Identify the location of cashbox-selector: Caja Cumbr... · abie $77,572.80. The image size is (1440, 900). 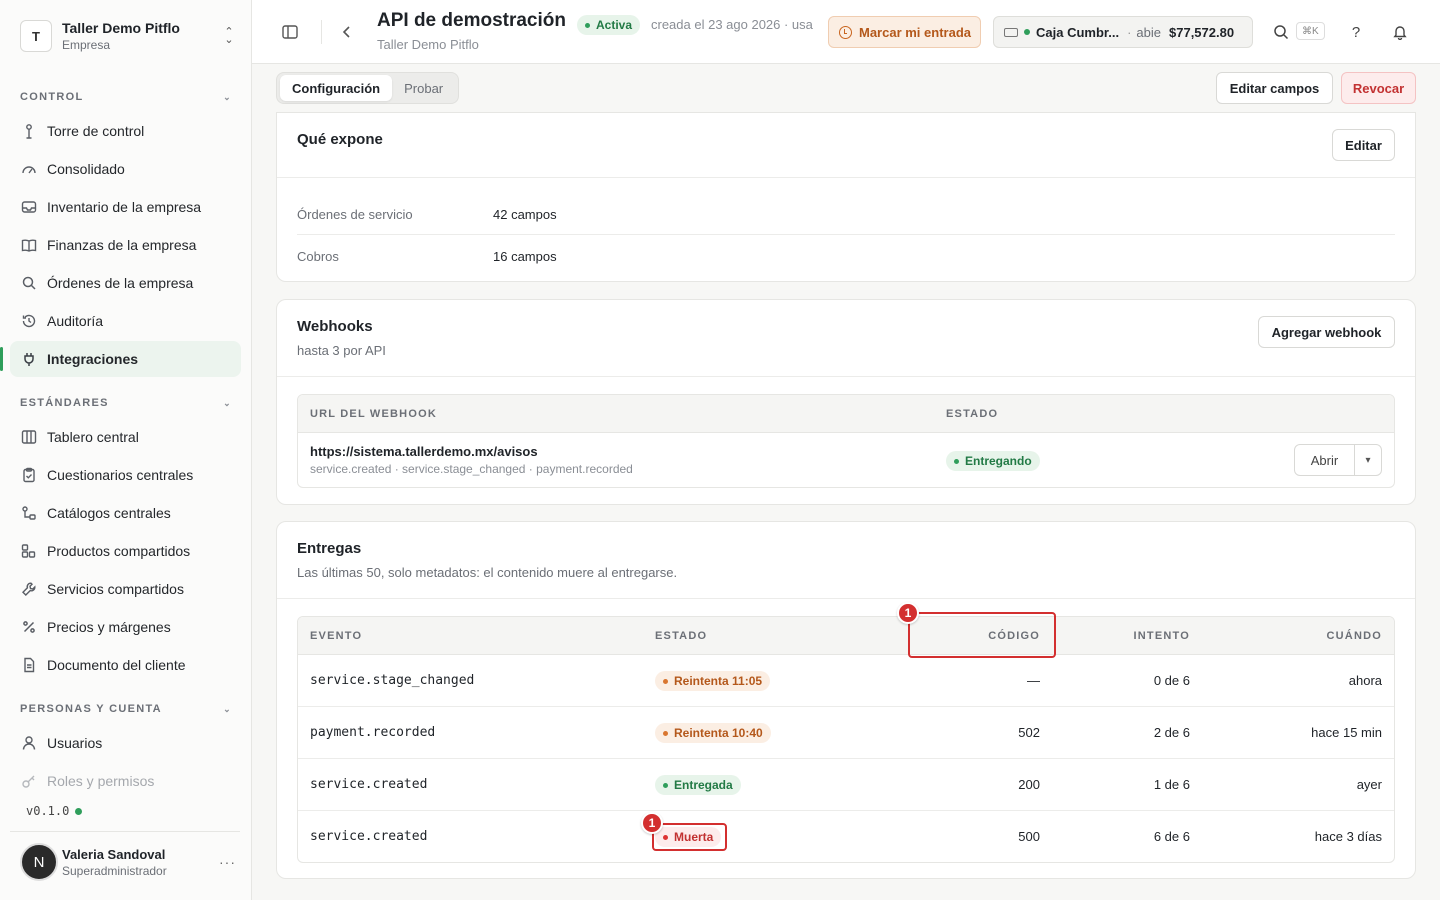
(1123, 32).